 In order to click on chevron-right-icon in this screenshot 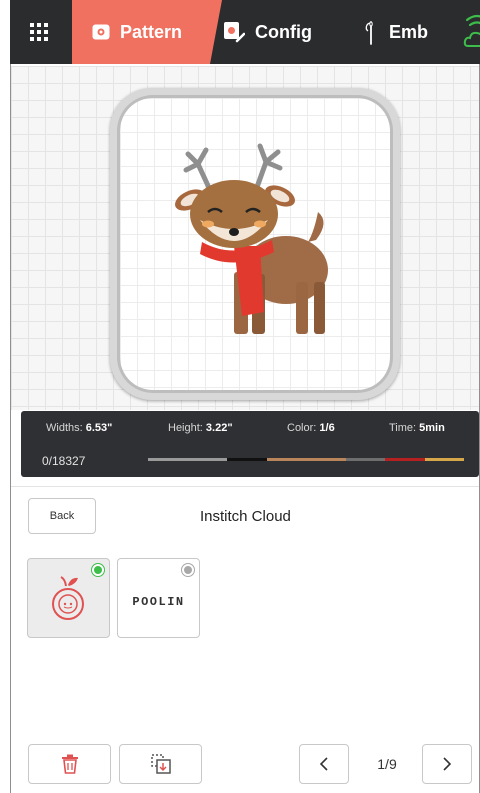, I will do `click(447, 764)`.